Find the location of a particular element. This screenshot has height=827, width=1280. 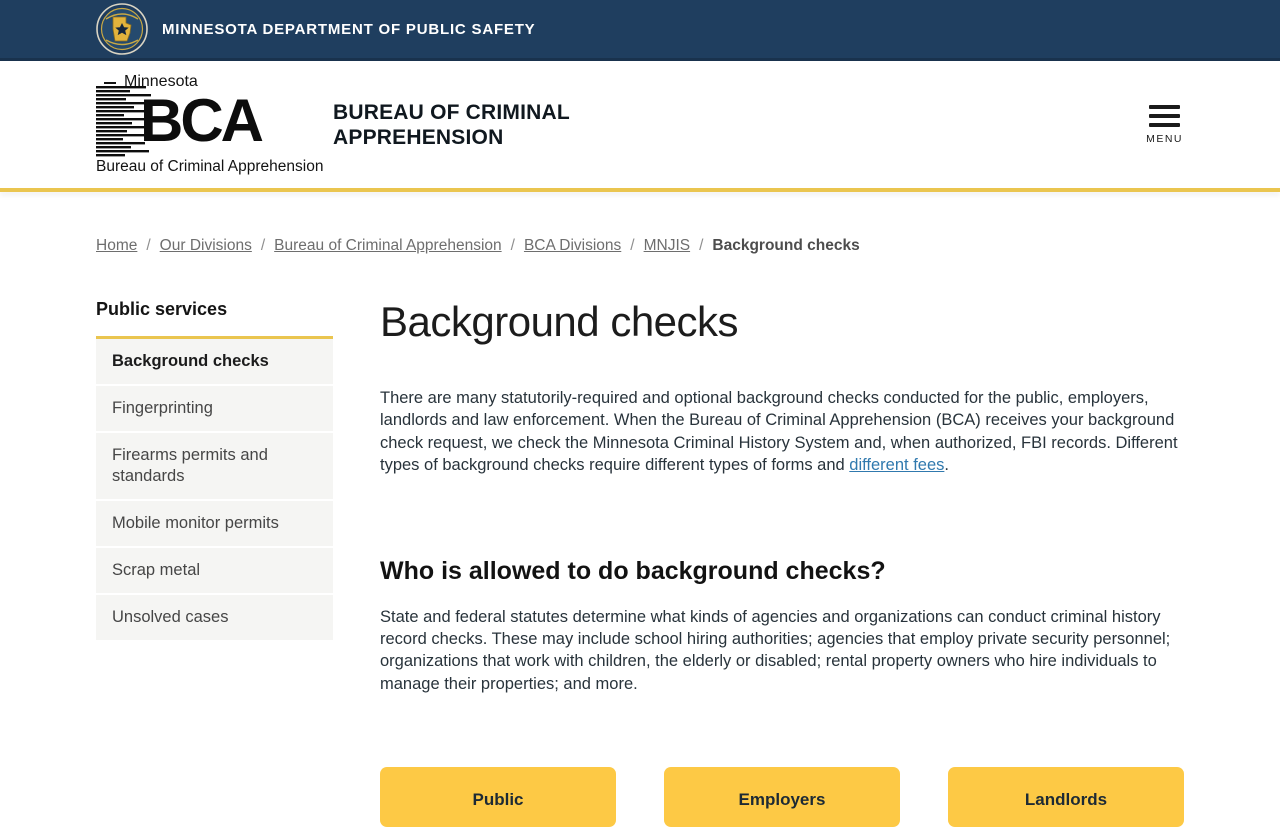

sidebar-item-mobile-monitor-permits: Mobile monitor permits is located at coordinates (214, 523).